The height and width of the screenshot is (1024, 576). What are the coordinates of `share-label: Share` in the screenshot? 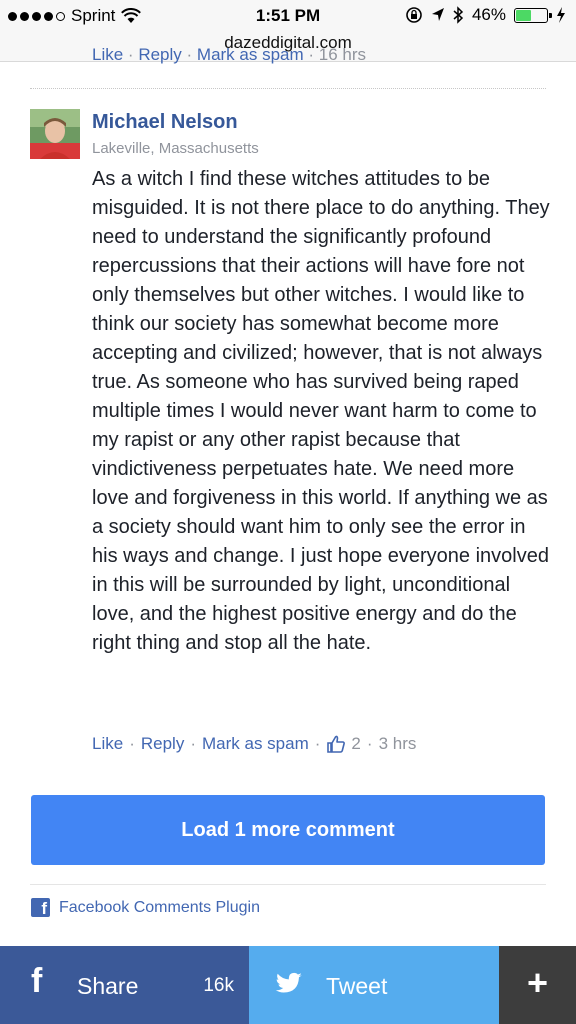 It's located at (108, 986).